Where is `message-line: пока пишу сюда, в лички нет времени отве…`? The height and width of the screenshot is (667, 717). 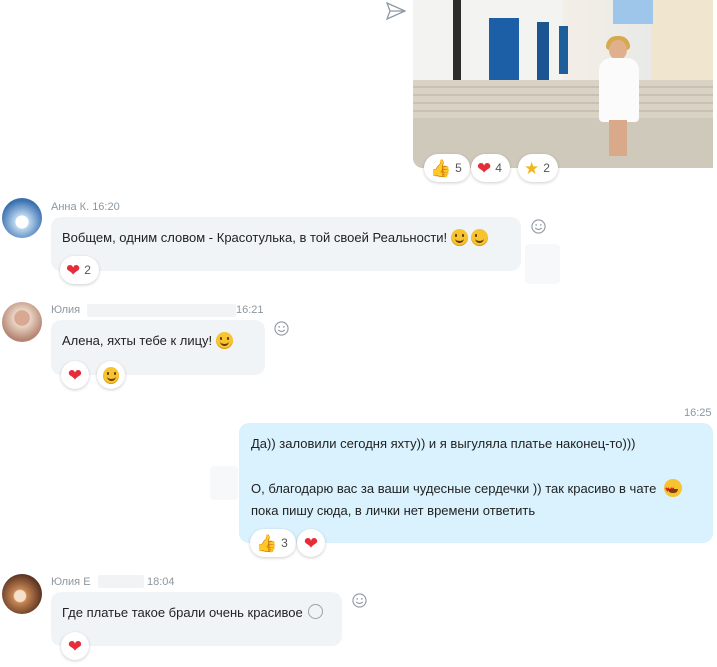 message-line: пока пишу сюда, в лички нет времени отве… is located at coordinates (393, 510).